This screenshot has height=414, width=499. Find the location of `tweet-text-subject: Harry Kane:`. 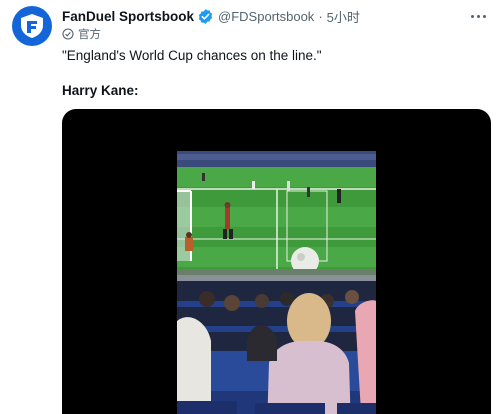

tweet-text-subject: Harry Kane: is located at coordinates (100, 90).